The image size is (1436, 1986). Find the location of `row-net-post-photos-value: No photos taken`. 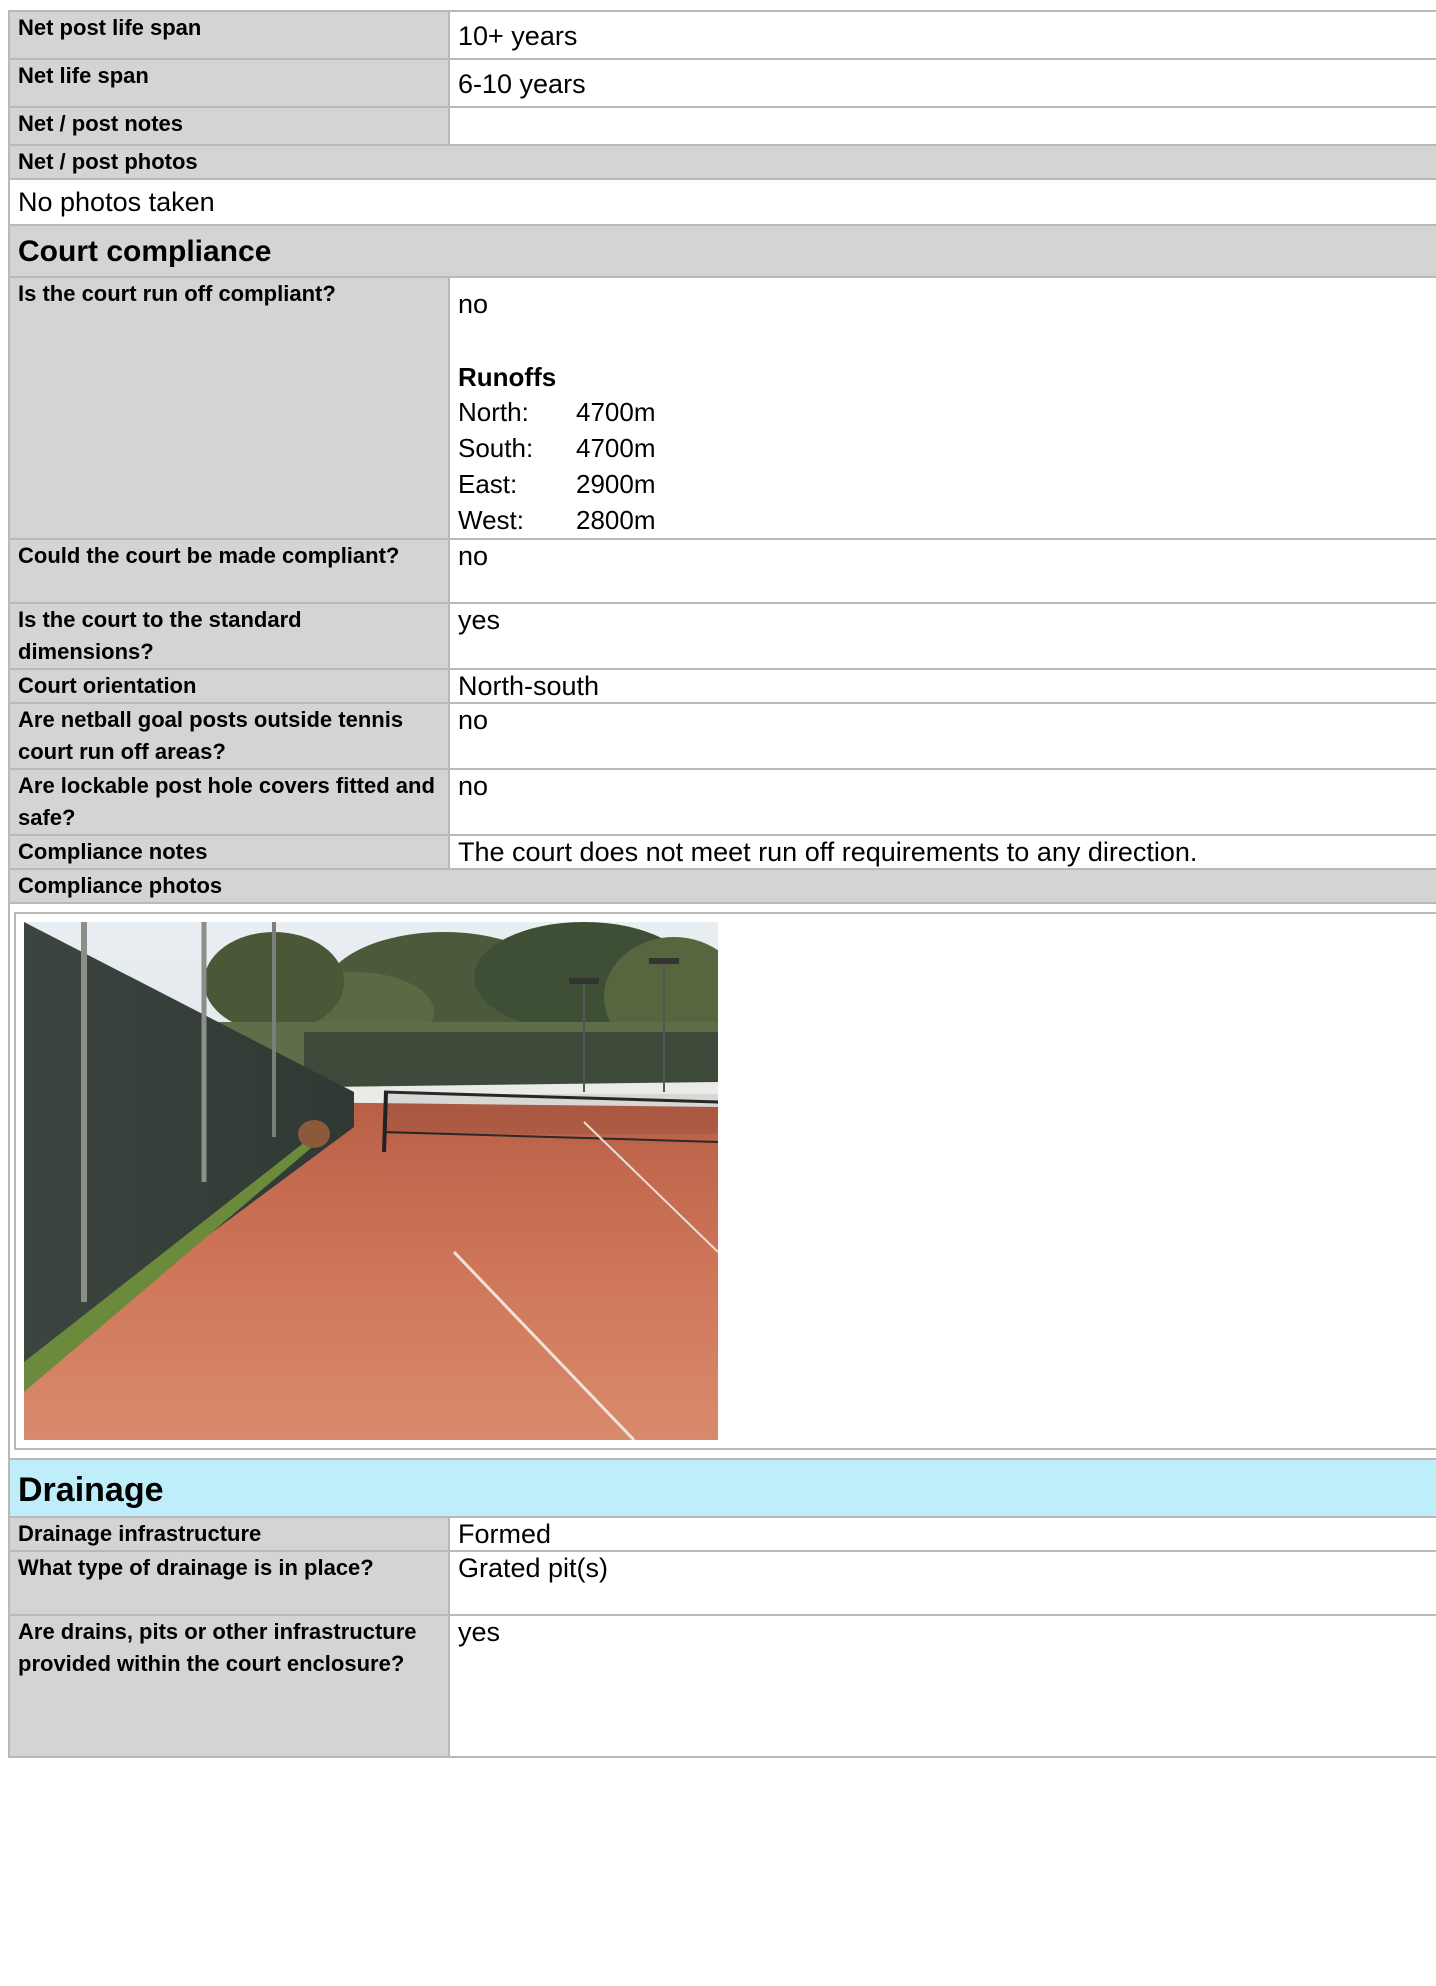

row-net-post-photos-value: No photos taken is located at coordinates (722, 202).